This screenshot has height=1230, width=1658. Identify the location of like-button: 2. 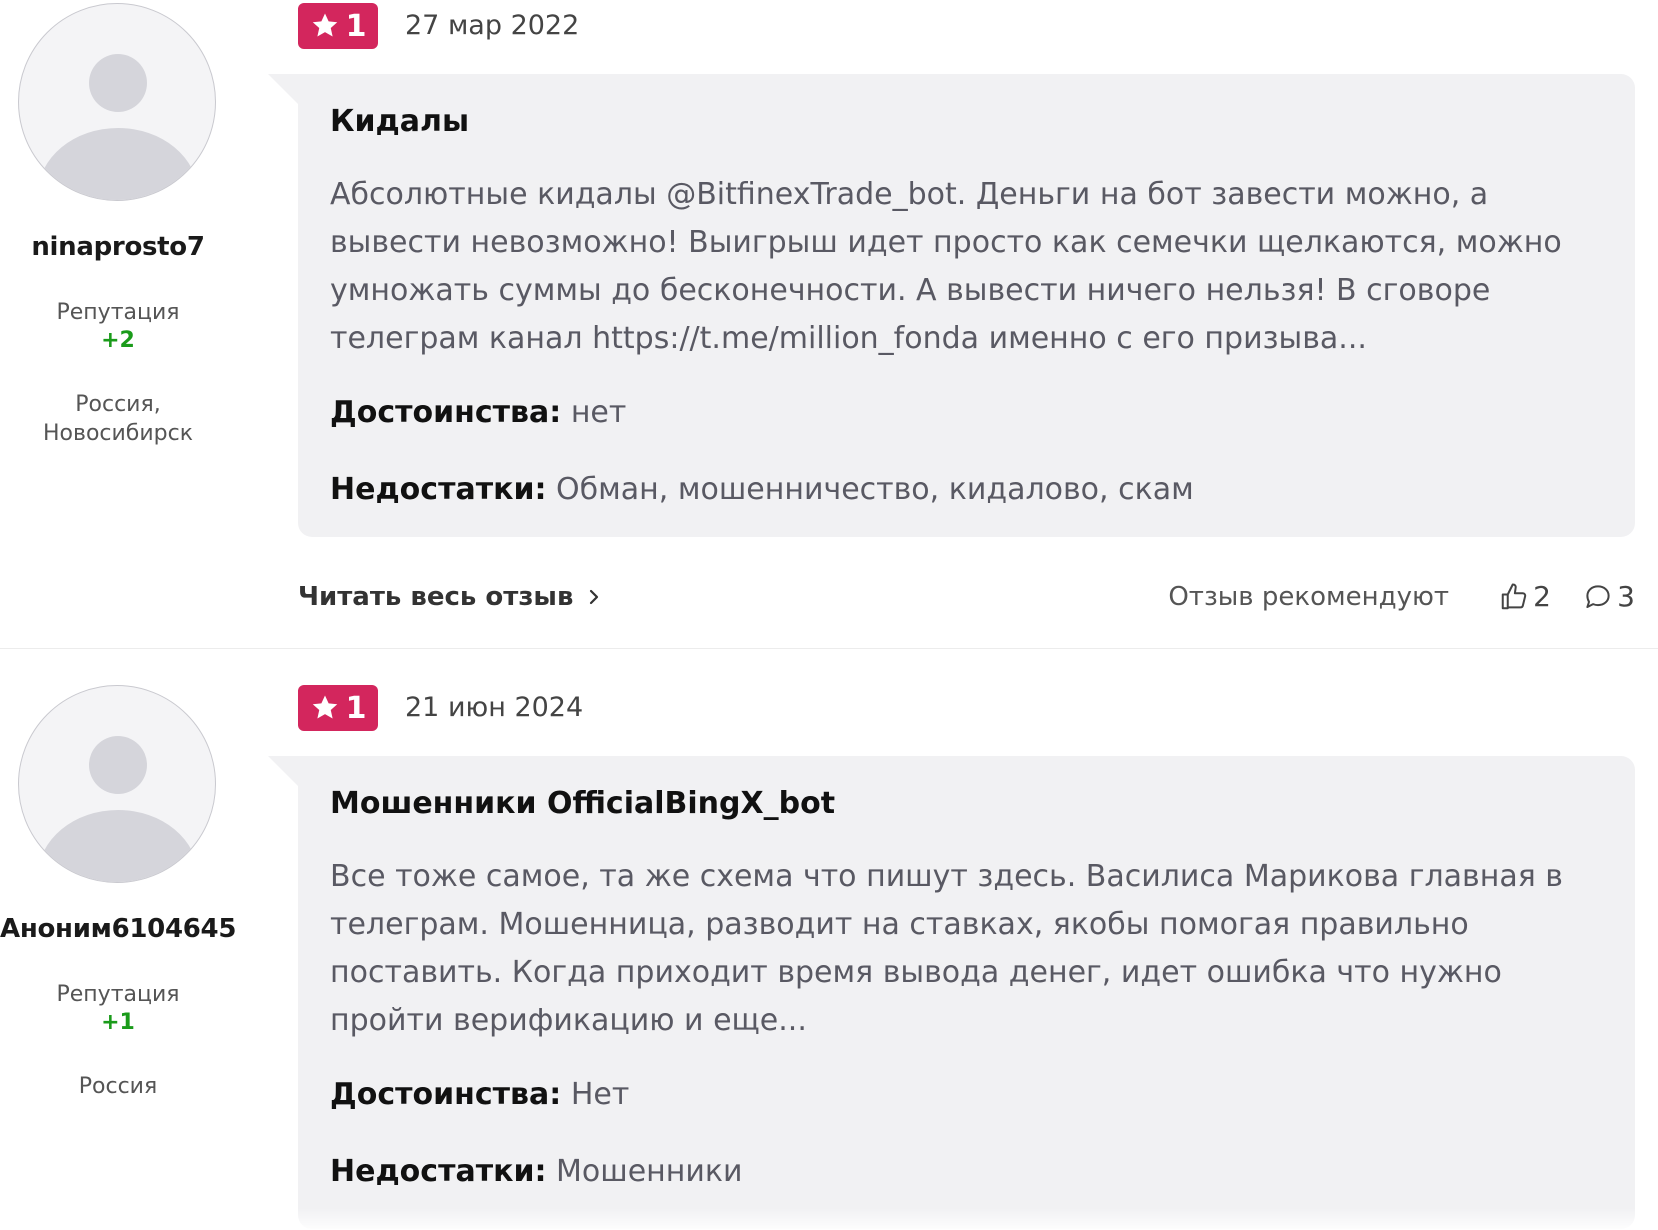
(1525, 596).